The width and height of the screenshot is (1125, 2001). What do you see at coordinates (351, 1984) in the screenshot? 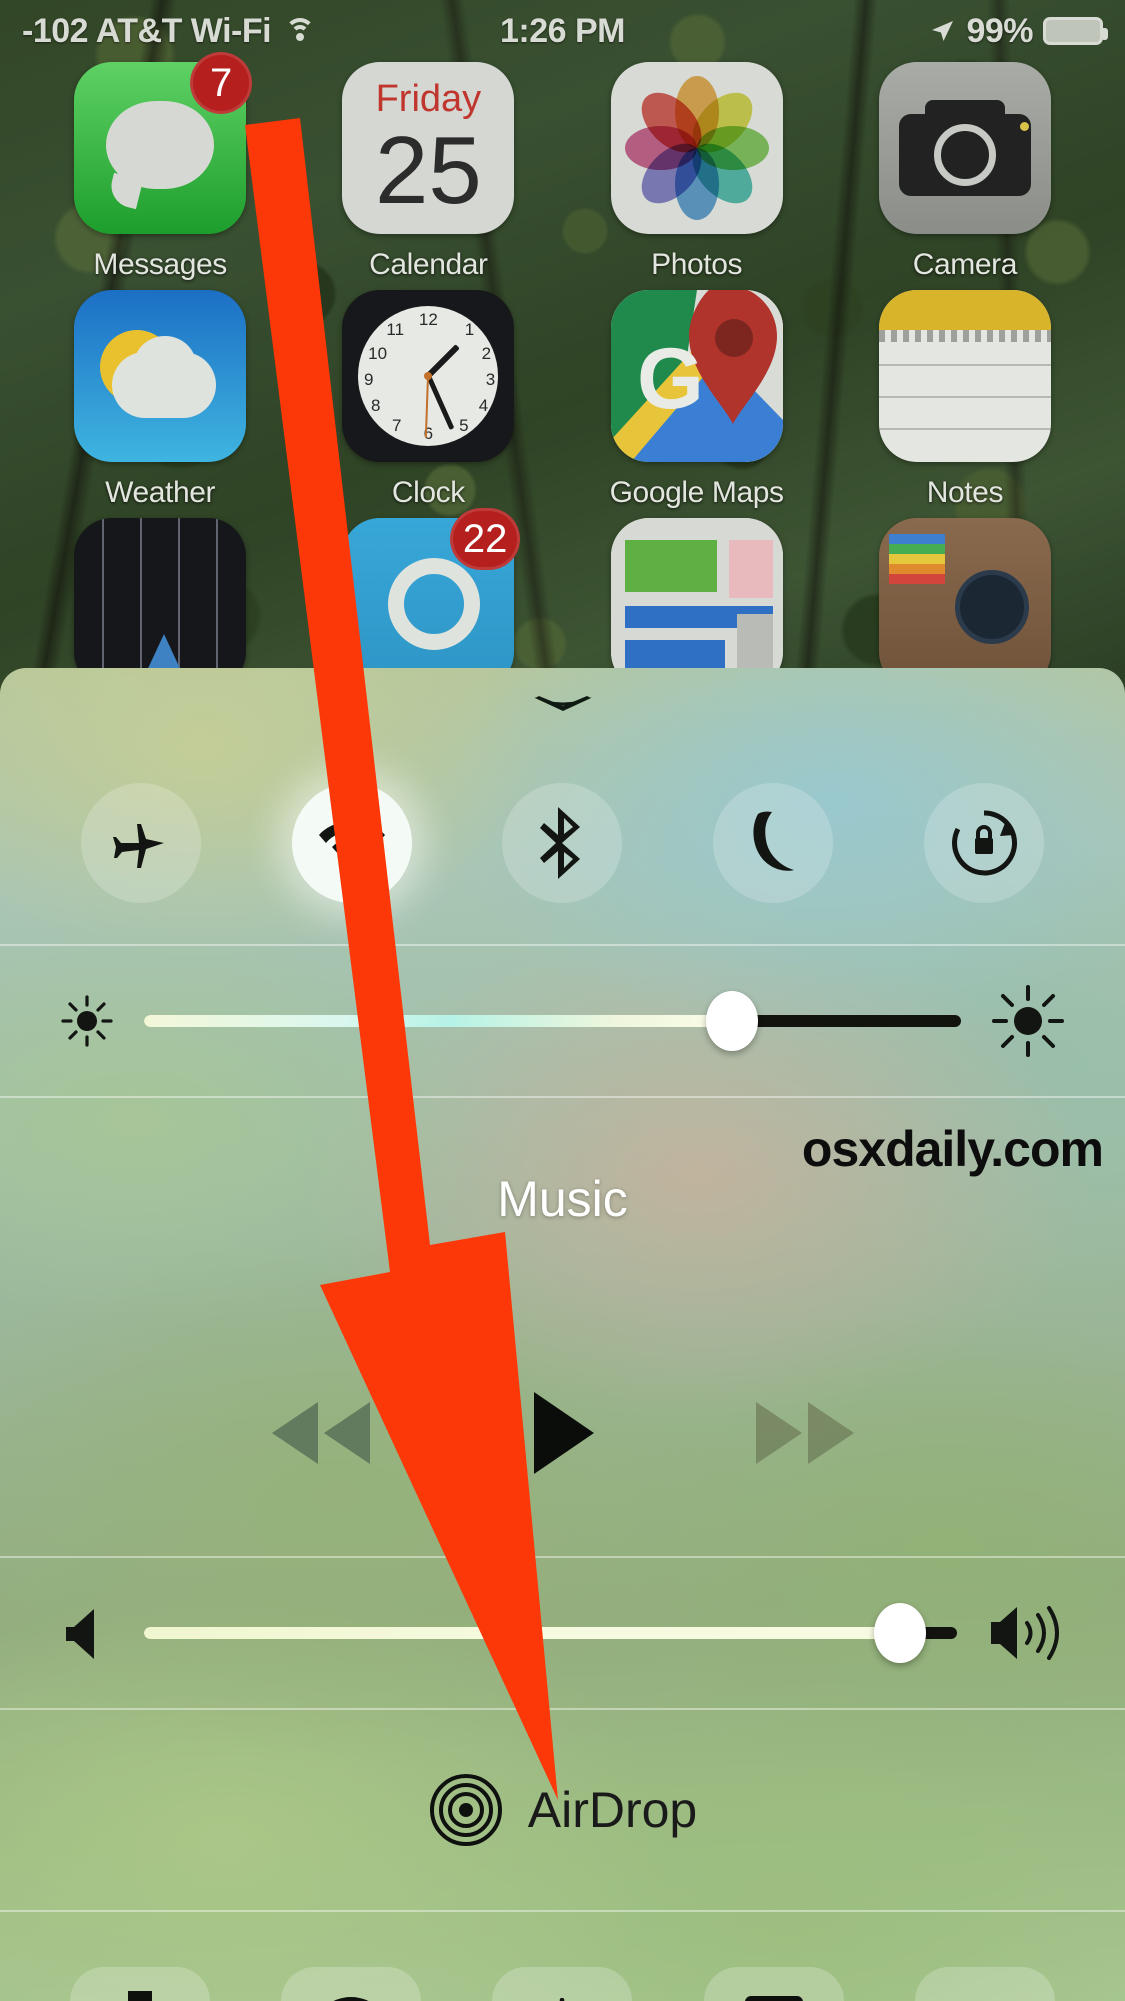
I see `shortcut-timer` at bounding box center [351, 1984].